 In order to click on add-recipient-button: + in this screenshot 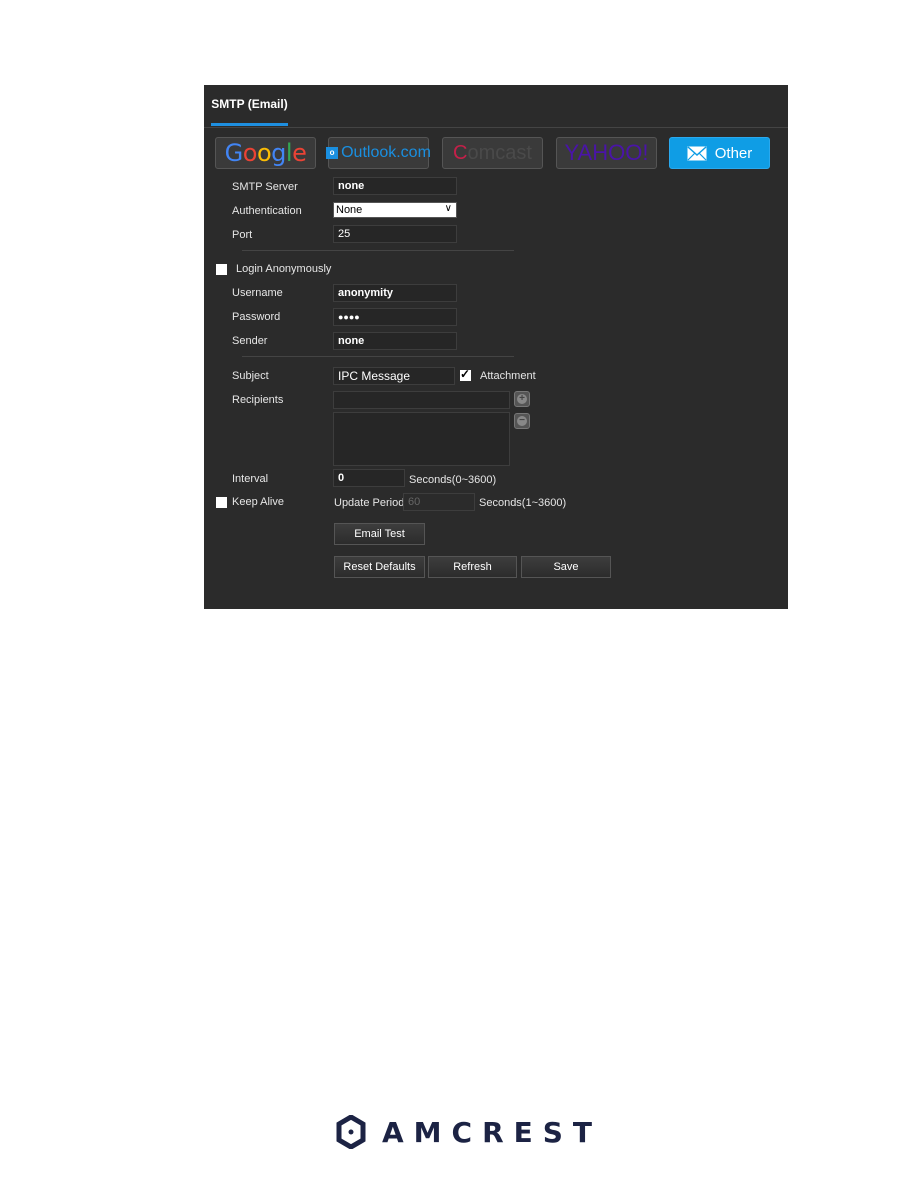, I will do `click(522, 399)`.